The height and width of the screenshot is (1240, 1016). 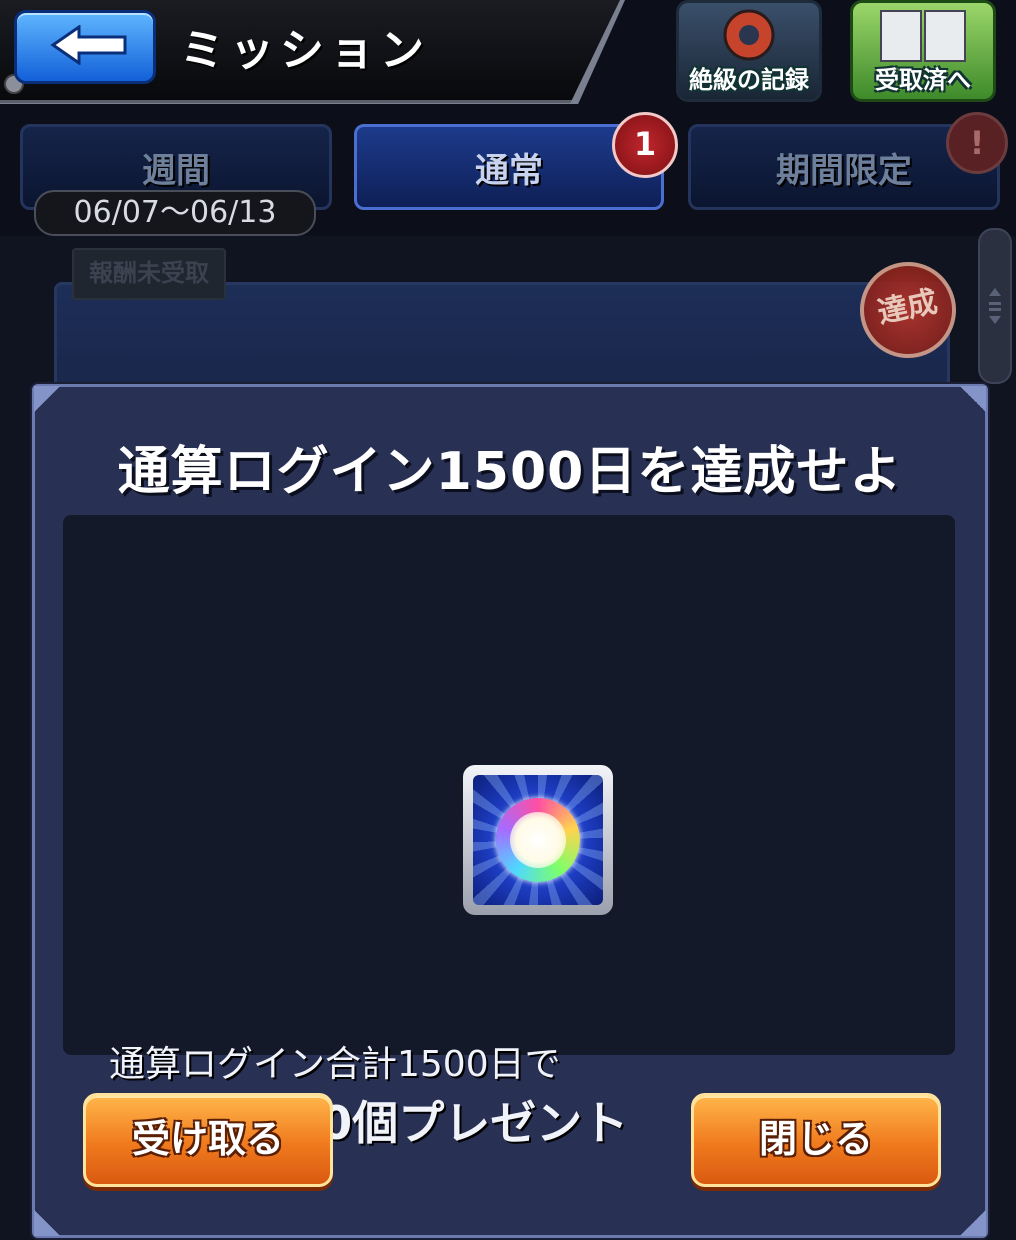 I want to click on back-button, so click(x=85, y=47).